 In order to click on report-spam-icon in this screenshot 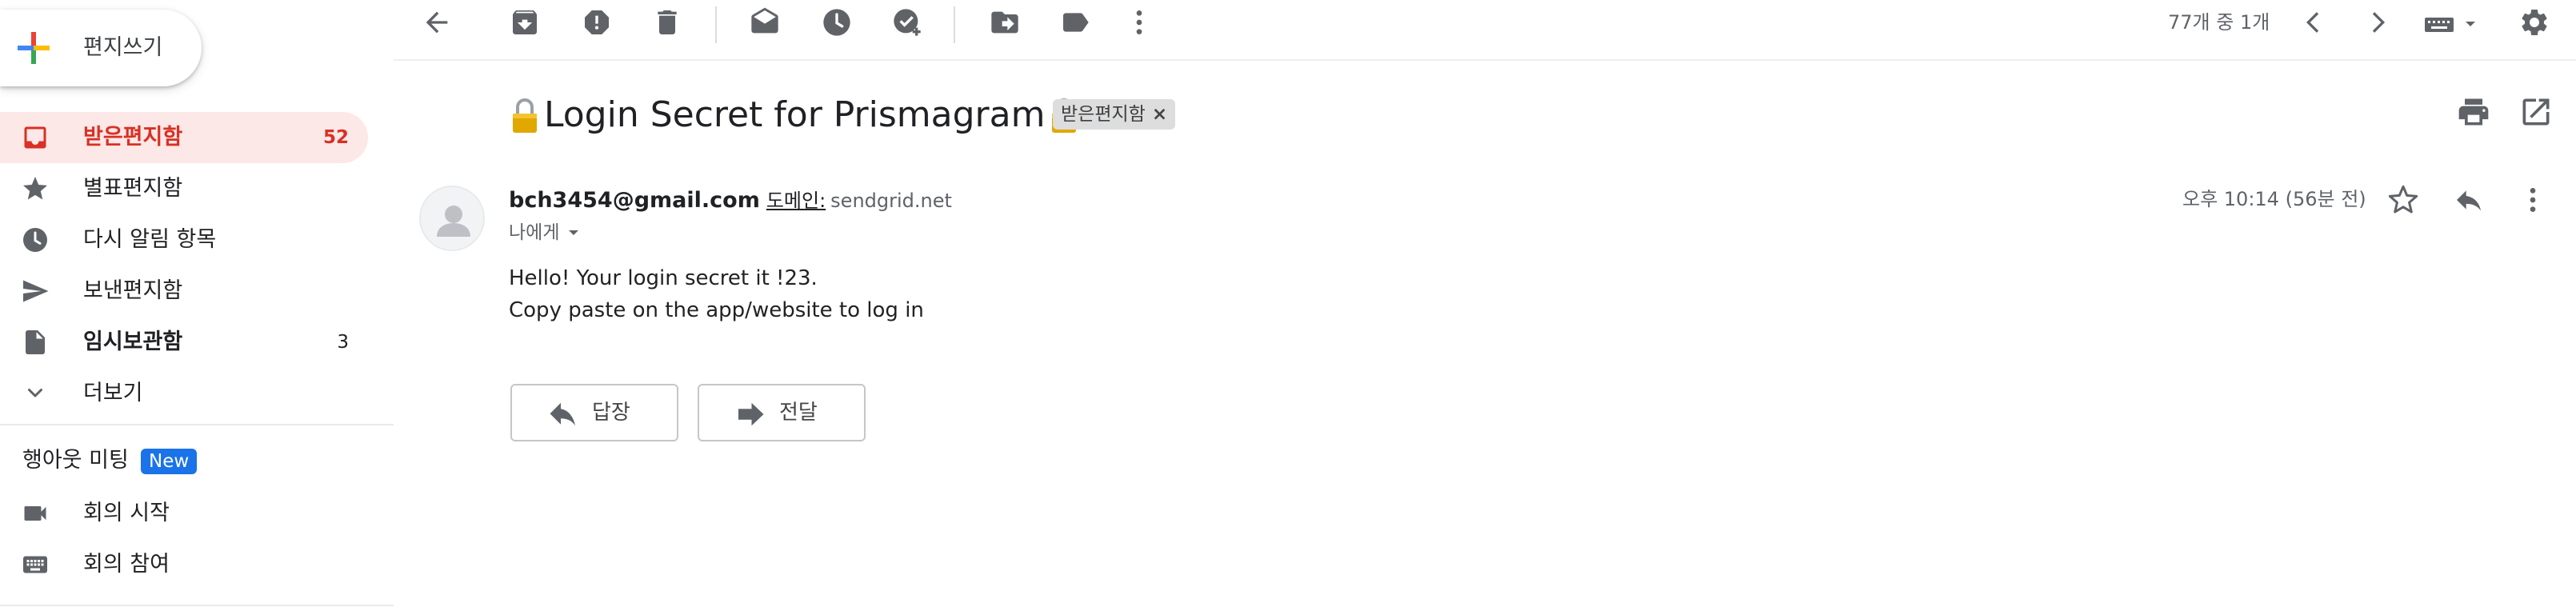, I will do `click(597, 22)`.